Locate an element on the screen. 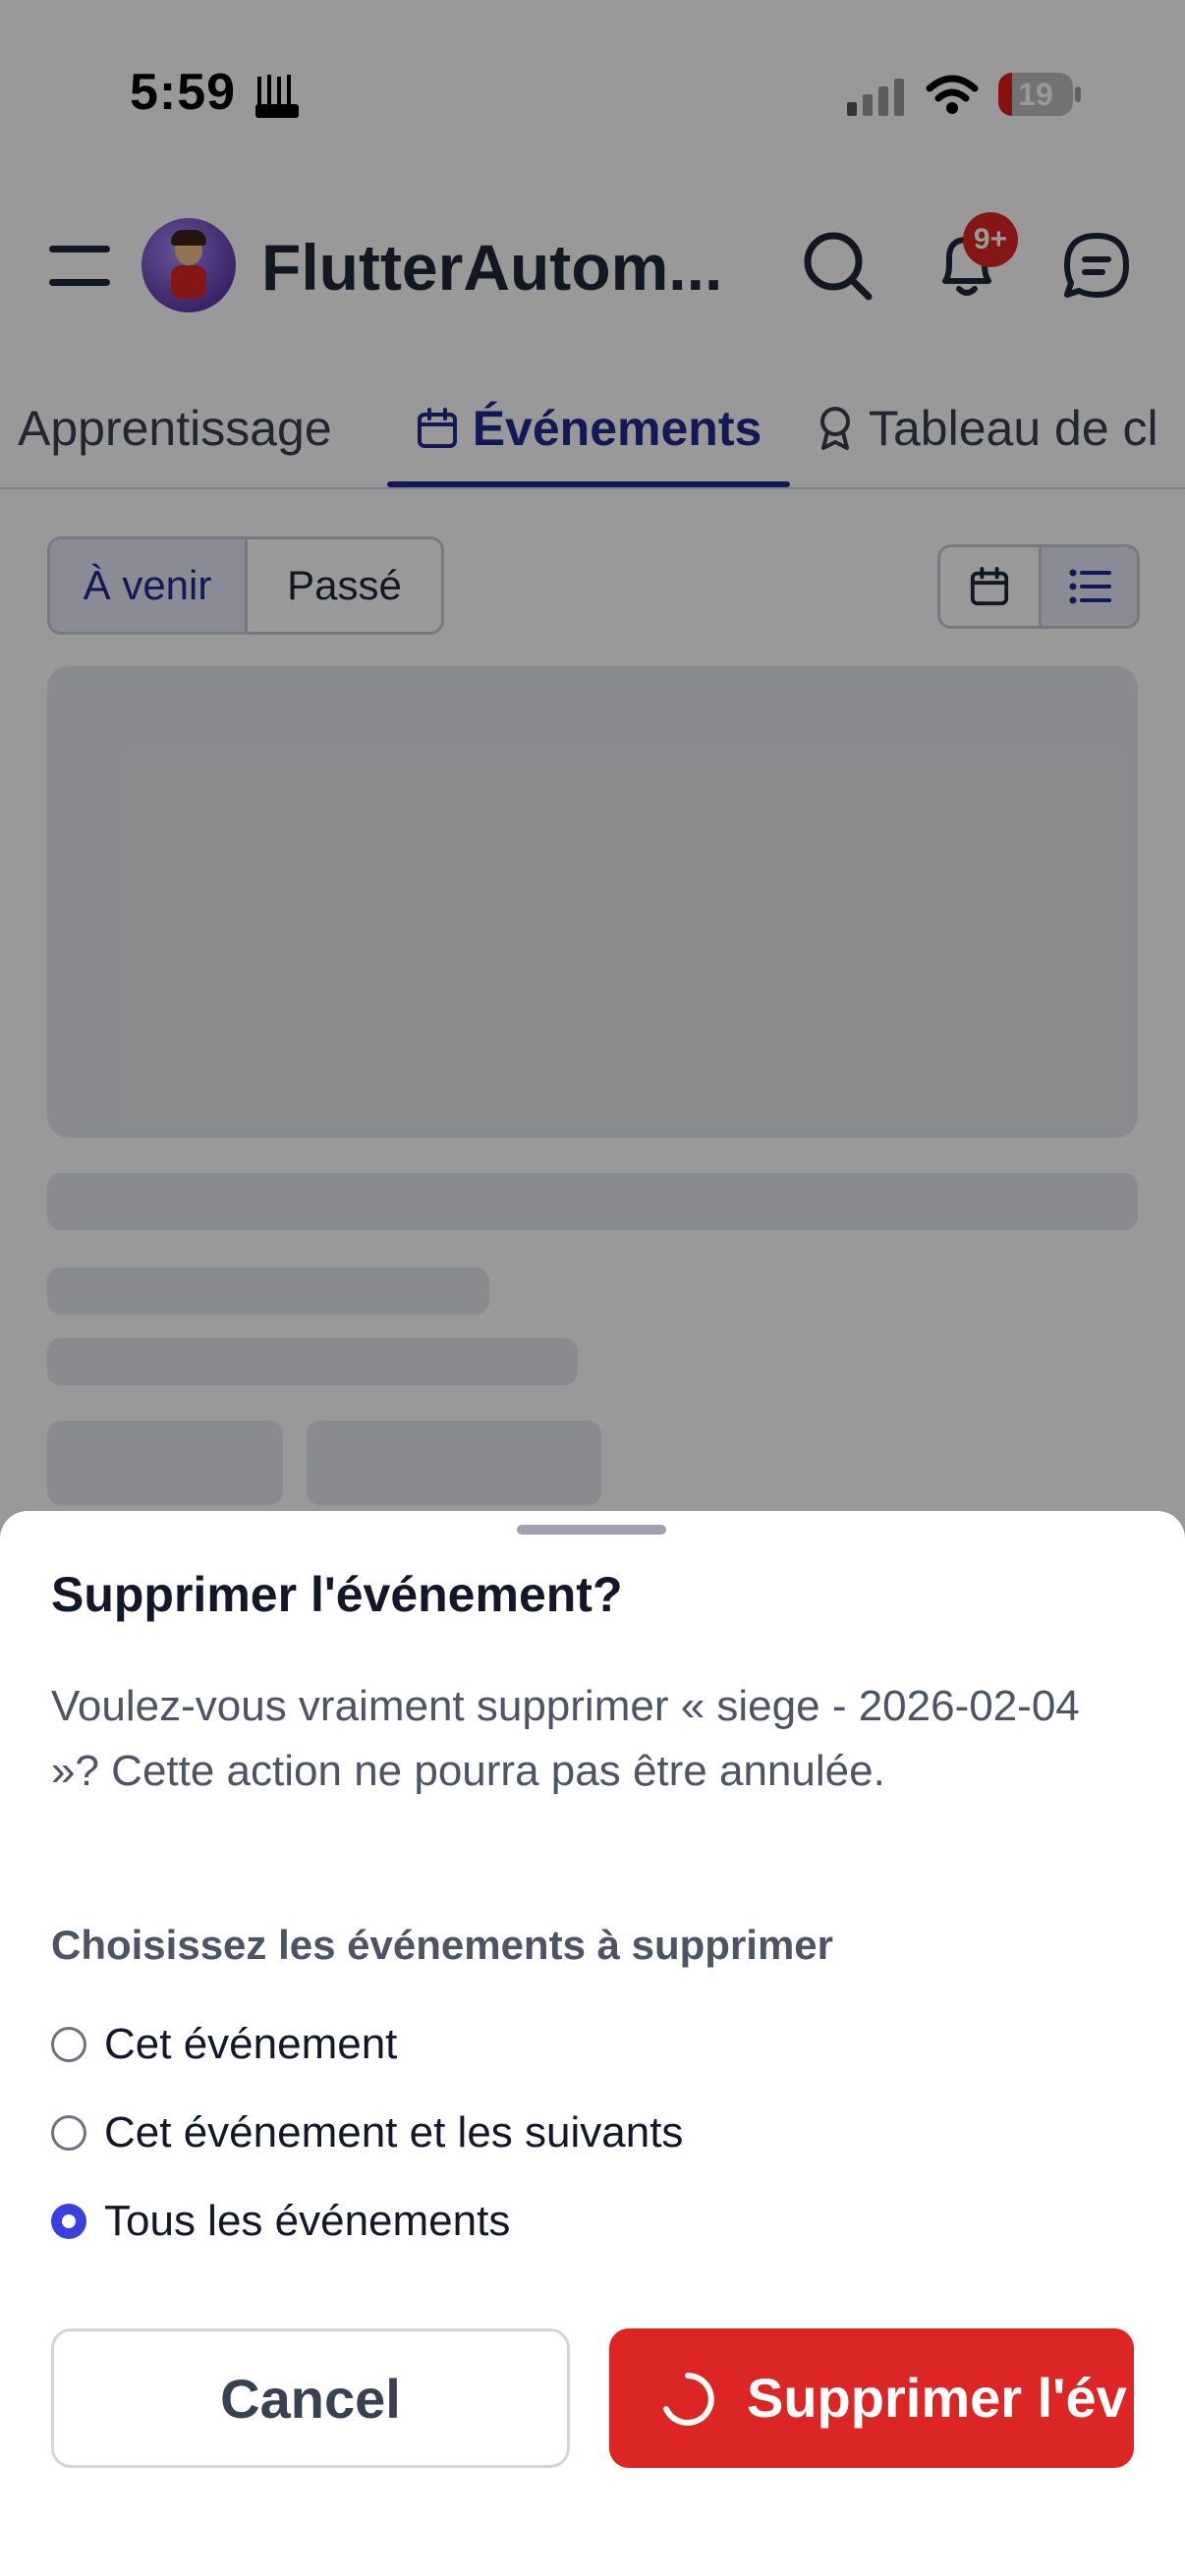 Image resolution: width=1185 pixels, height=2576 pixels. cancel-button-label: Cancel is located at coordinates (311, 2398).